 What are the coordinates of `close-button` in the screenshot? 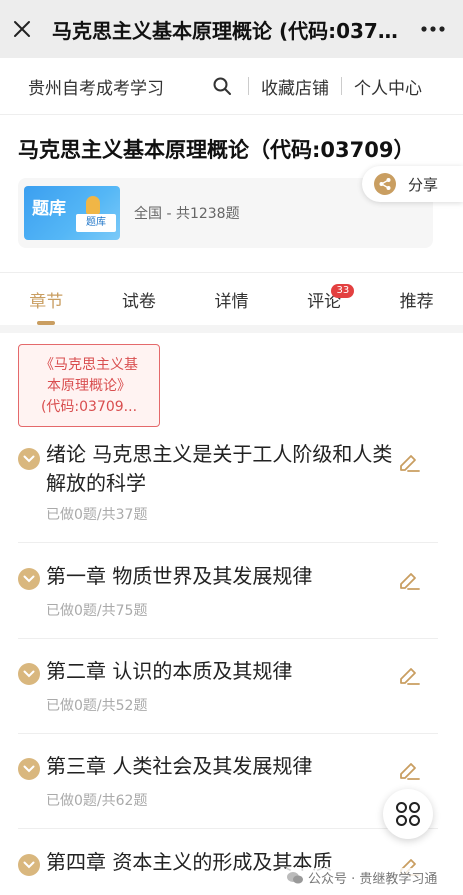 It's located at (22, 29).